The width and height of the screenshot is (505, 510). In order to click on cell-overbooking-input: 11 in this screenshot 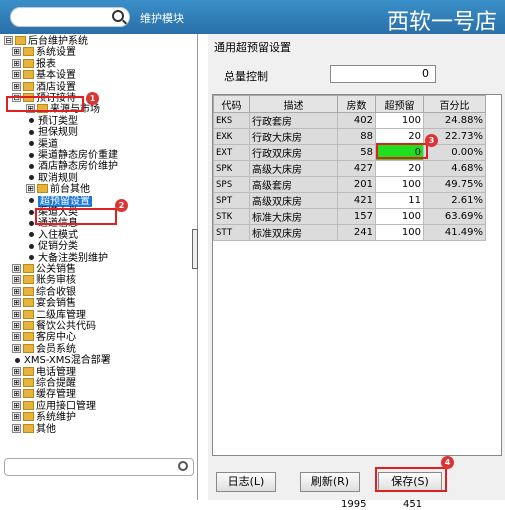, I will do `click(399, 200)`.